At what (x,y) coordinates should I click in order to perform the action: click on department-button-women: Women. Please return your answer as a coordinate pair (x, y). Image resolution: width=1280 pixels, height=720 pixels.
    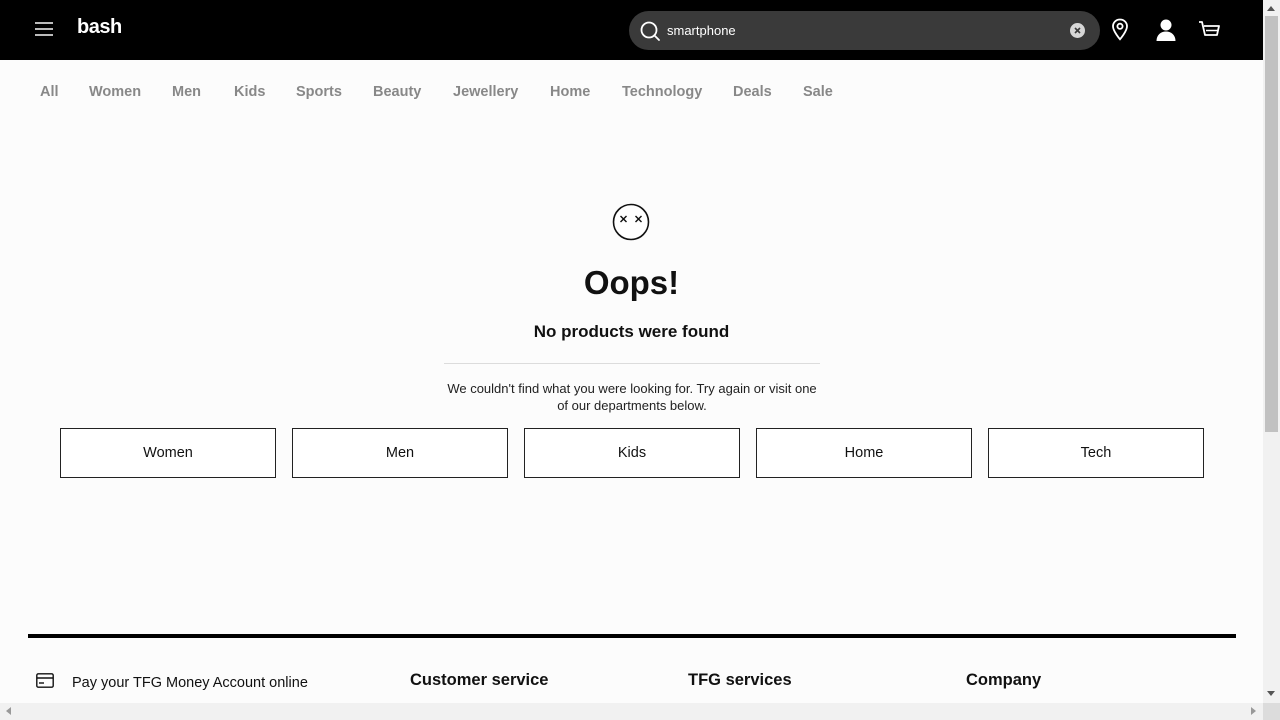
    Looking at the image, I should click on (168, 453).